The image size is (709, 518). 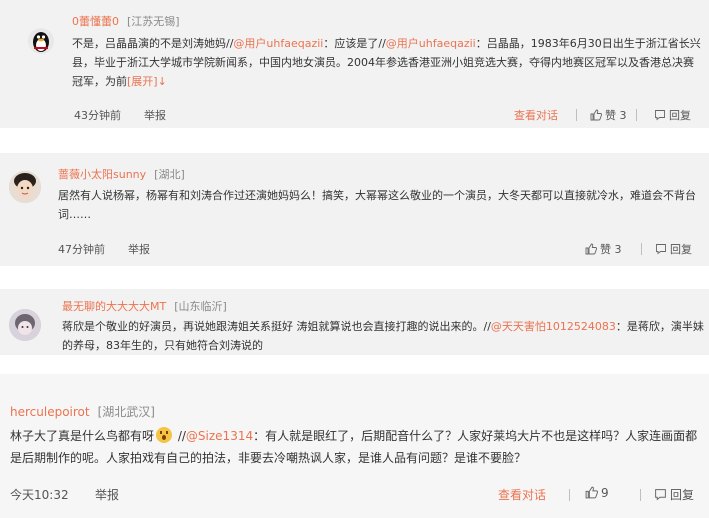 I want to click on timestamp: 43分钟前, so click(x=97, y=115).